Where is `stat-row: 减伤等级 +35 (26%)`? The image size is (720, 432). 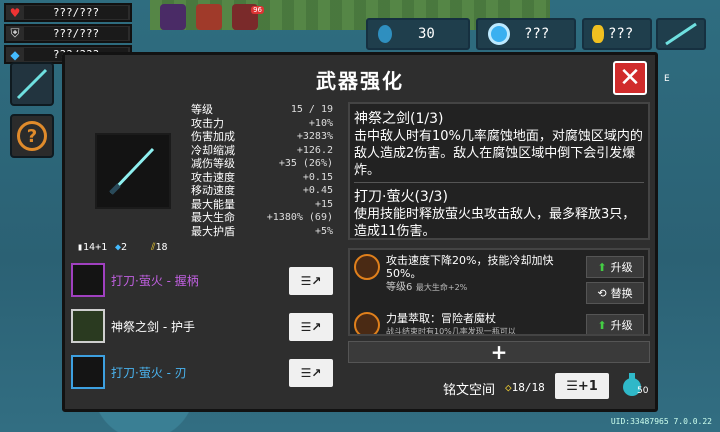 stat-row: 减伤等级 +35 (26%) is located at coordinates (262, 163).